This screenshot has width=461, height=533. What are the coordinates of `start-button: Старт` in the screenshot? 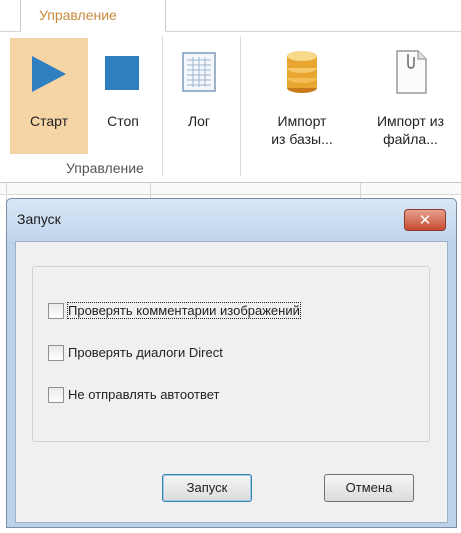 It's located at (49, 96).